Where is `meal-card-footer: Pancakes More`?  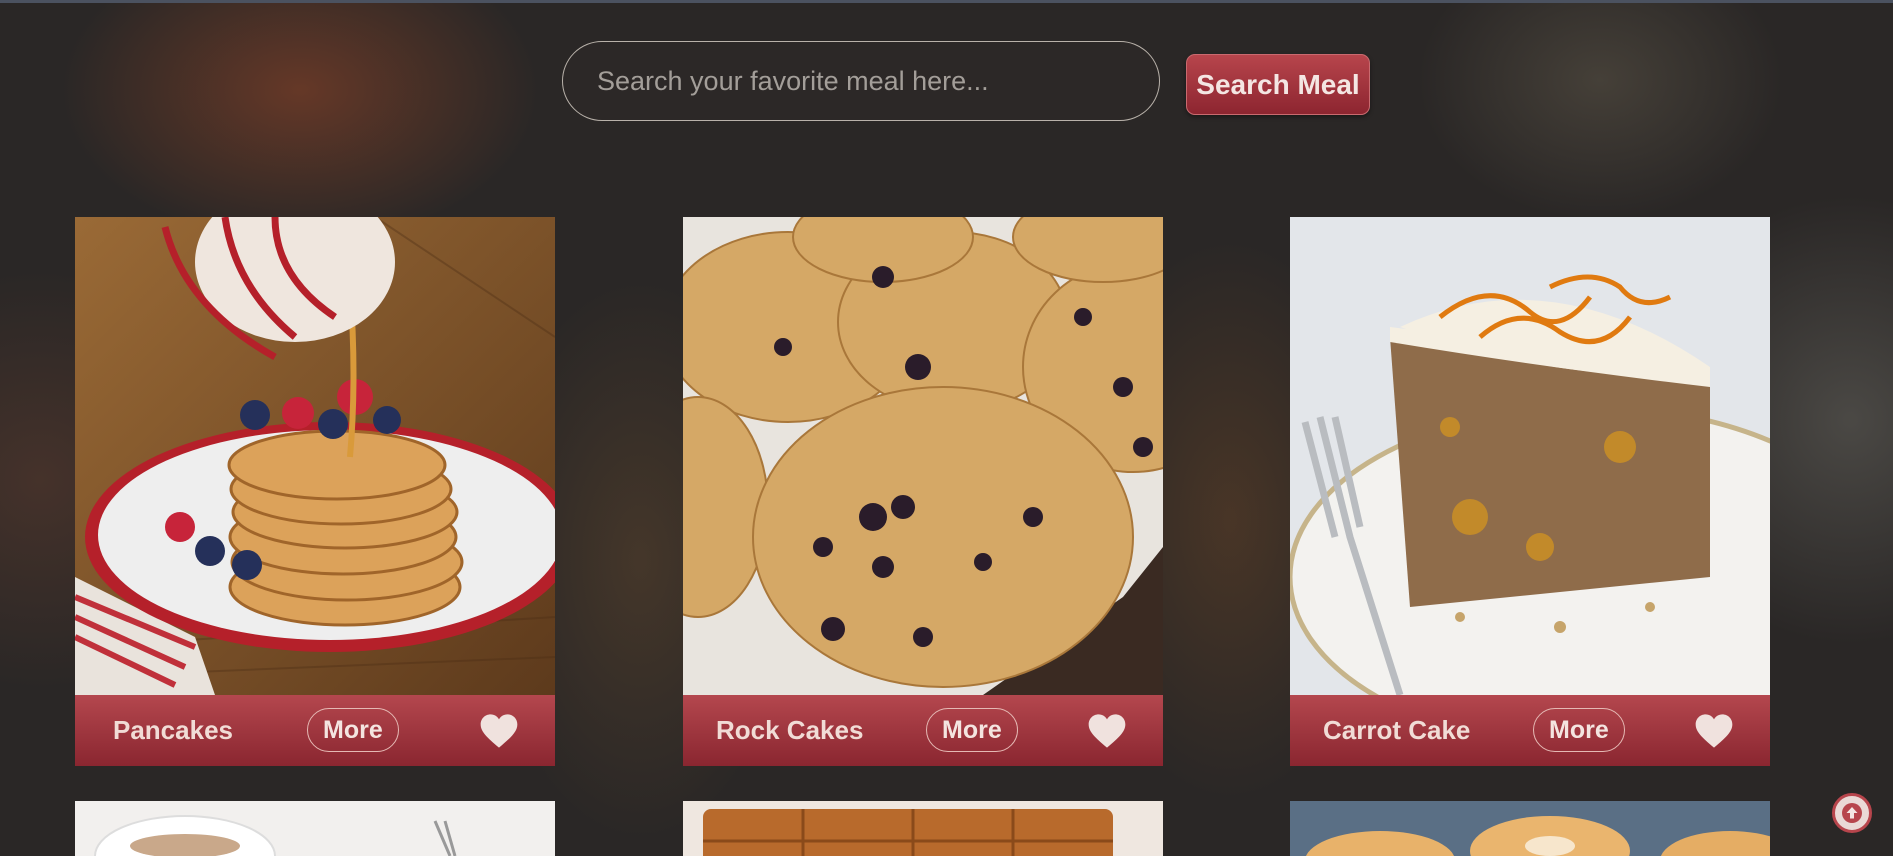
meal-card-footer: Pancakes More is located at coordinates (315, 730).